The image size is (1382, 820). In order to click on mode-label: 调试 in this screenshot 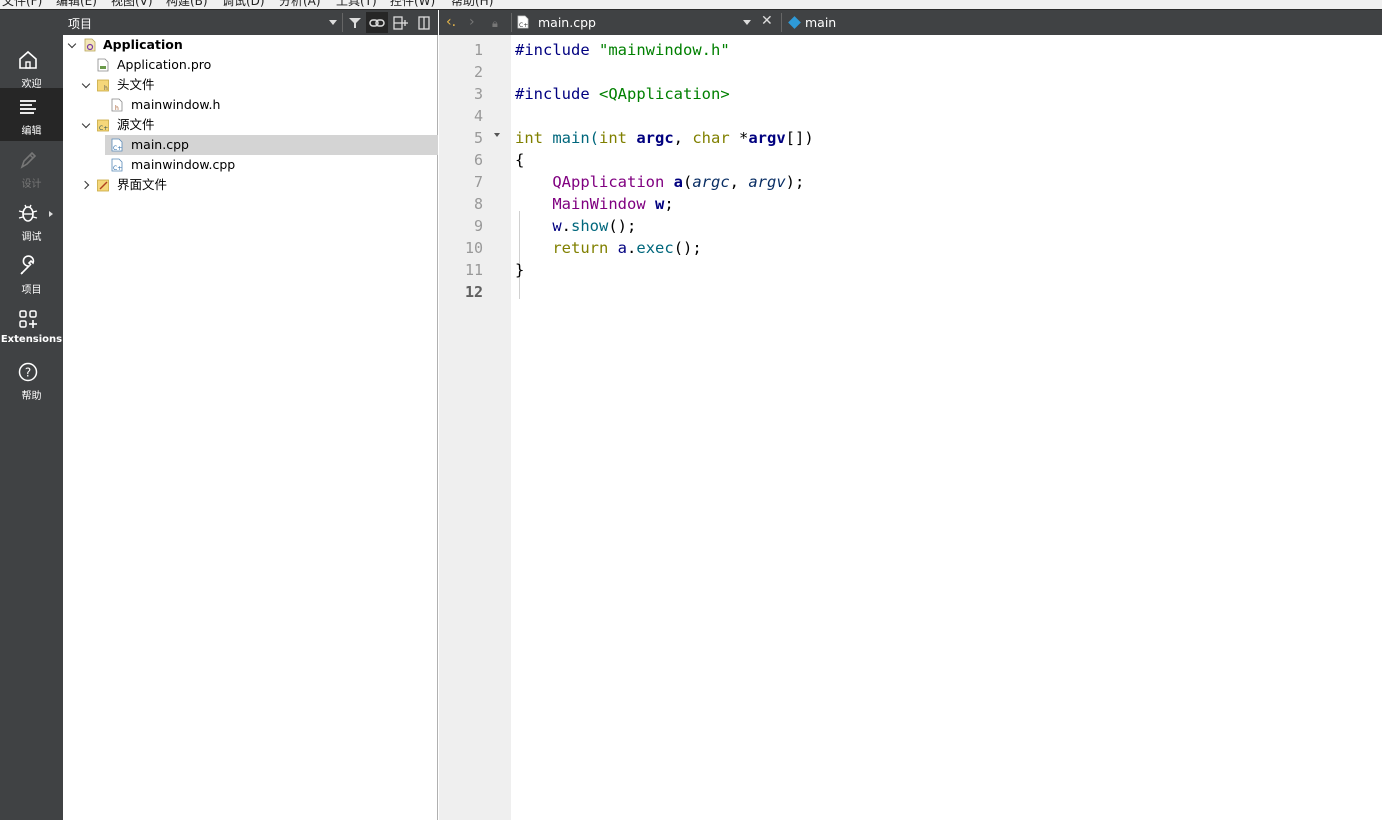, I will do `click(31, 237)`.